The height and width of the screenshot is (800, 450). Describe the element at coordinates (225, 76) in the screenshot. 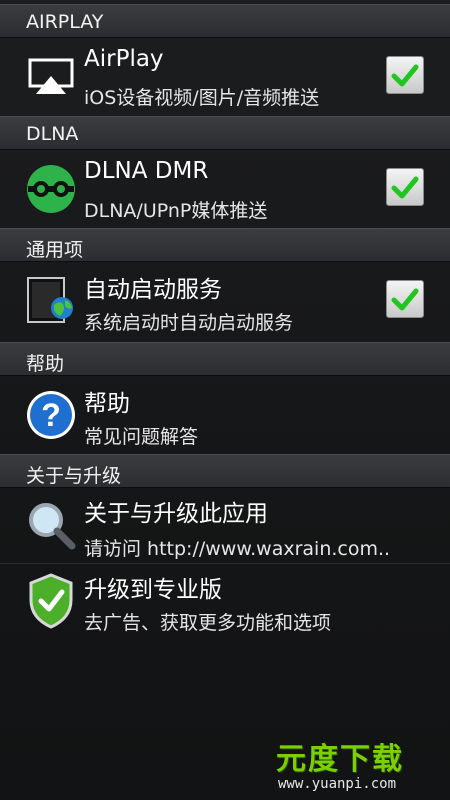

I see `list-item-airplay: AirPlay iOS设备视频/图片/音频推送` at that location.